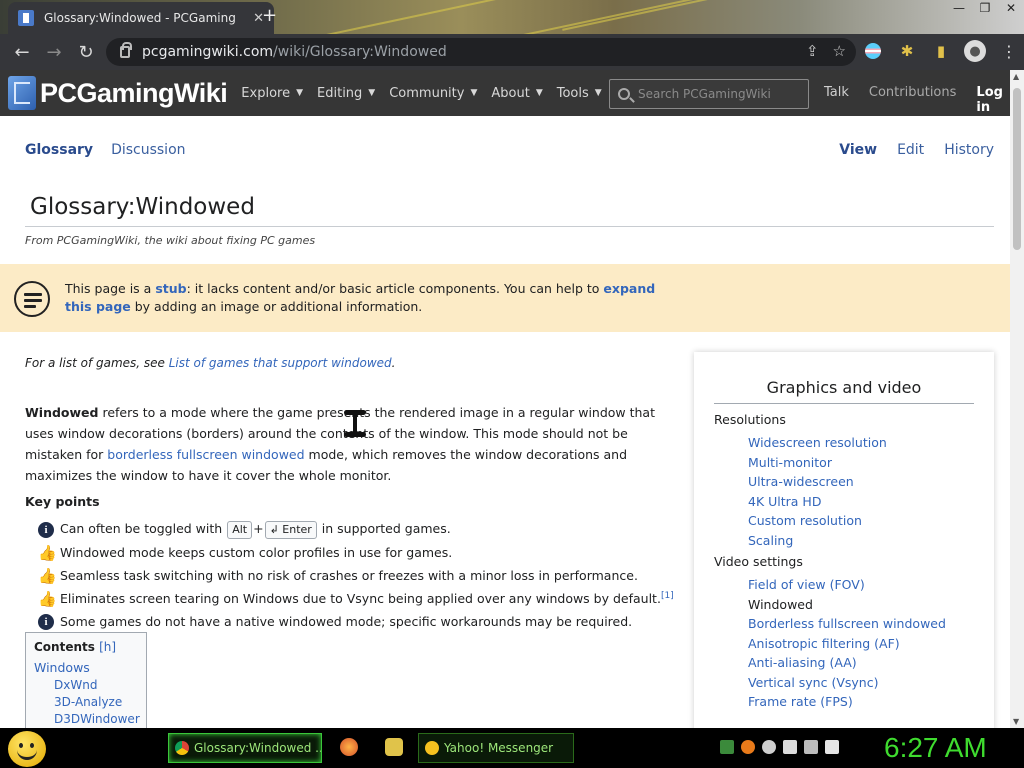 This screenshot has height=768, width=1024. What do you see at coordinates (1017, 399) in the screenshot?
I see `page-scrollbar: ▲ ▼` at bounding box center [1017, 399].